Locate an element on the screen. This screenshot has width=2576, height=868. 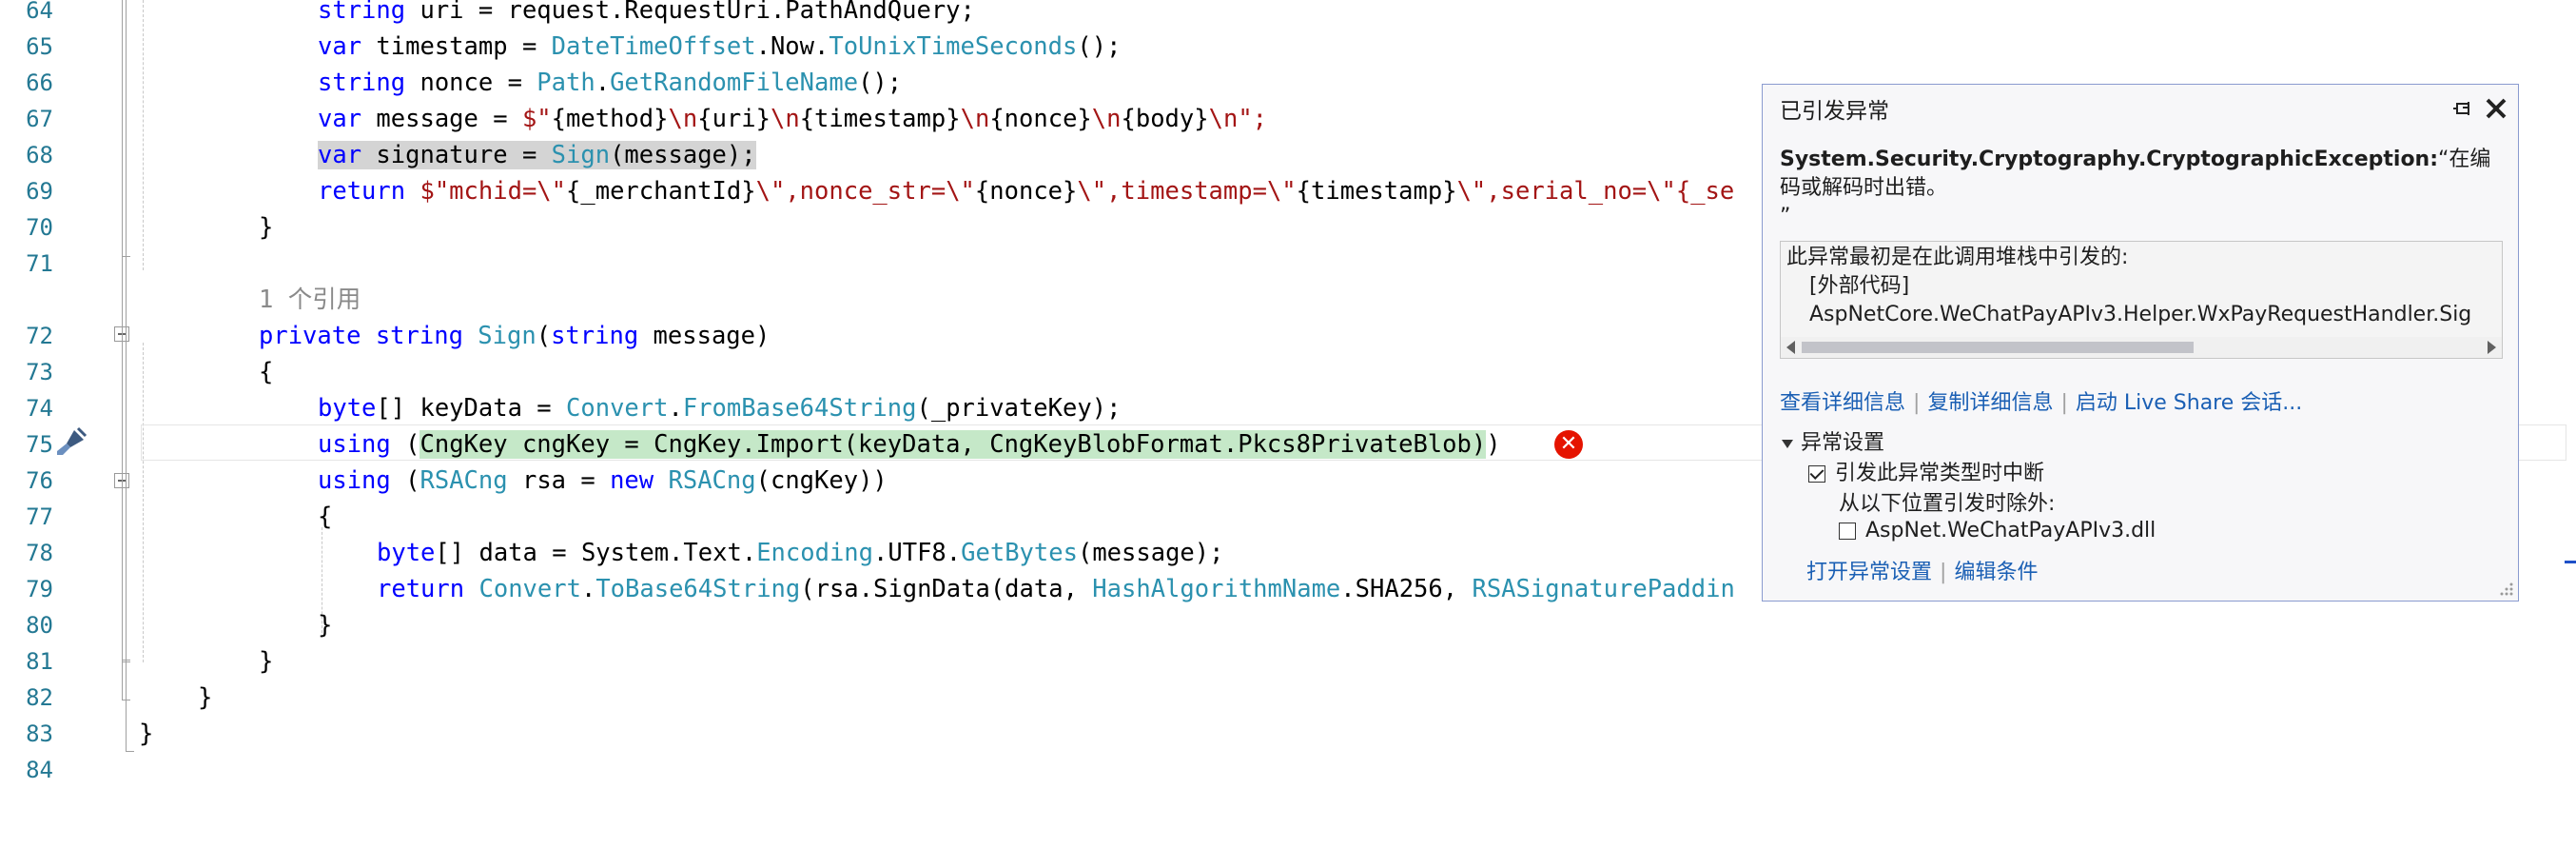
exception-settings-header: 异常设置 is located at coordinates (1833, 440).